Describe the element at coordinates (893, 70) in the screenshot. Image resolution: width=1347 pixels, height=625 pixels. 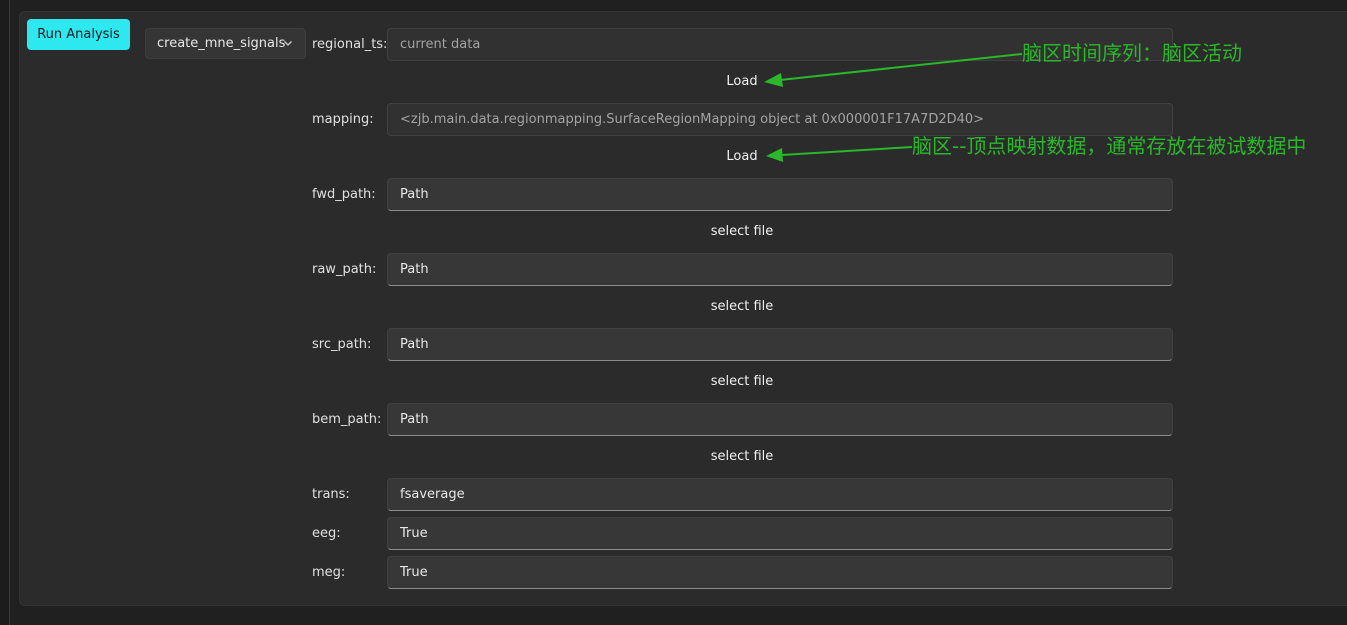
I see `regional-ts-arrow` at that location.